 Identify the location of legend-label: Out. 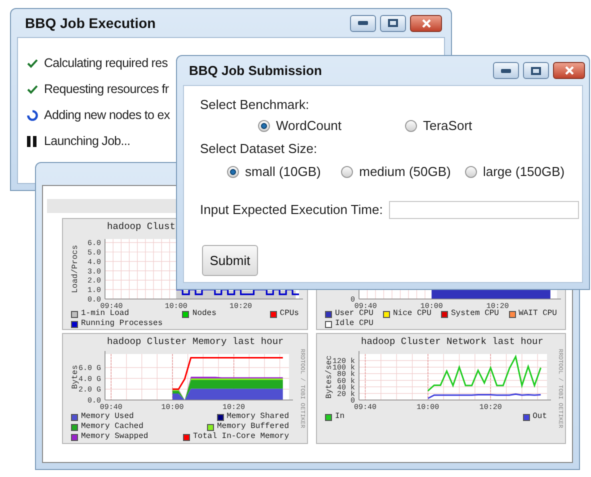
(539, 417).